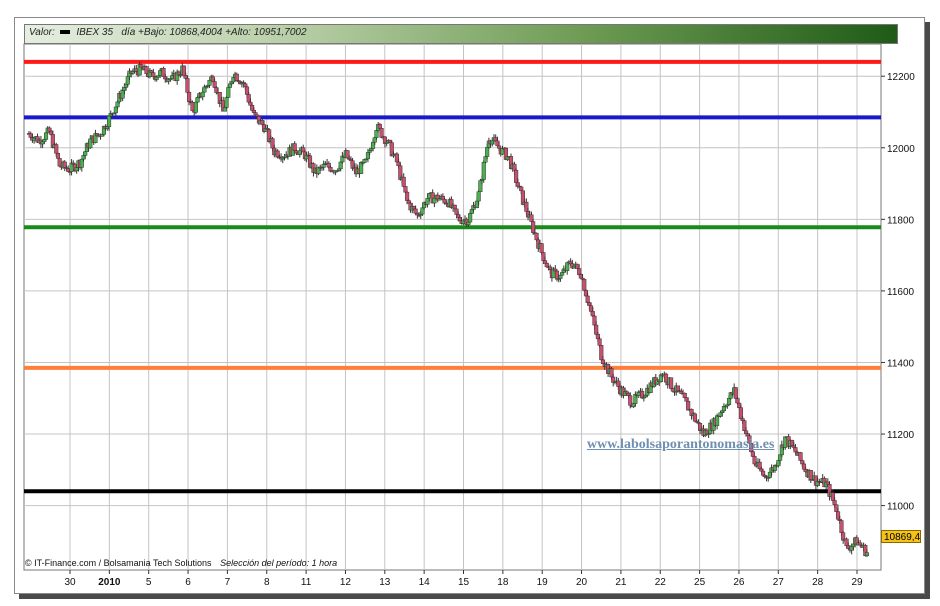 The image size is (940, 606). Describe the element at coordinates (228, 582) in the screenshot. I see `x-tick-label: 7` at that location.